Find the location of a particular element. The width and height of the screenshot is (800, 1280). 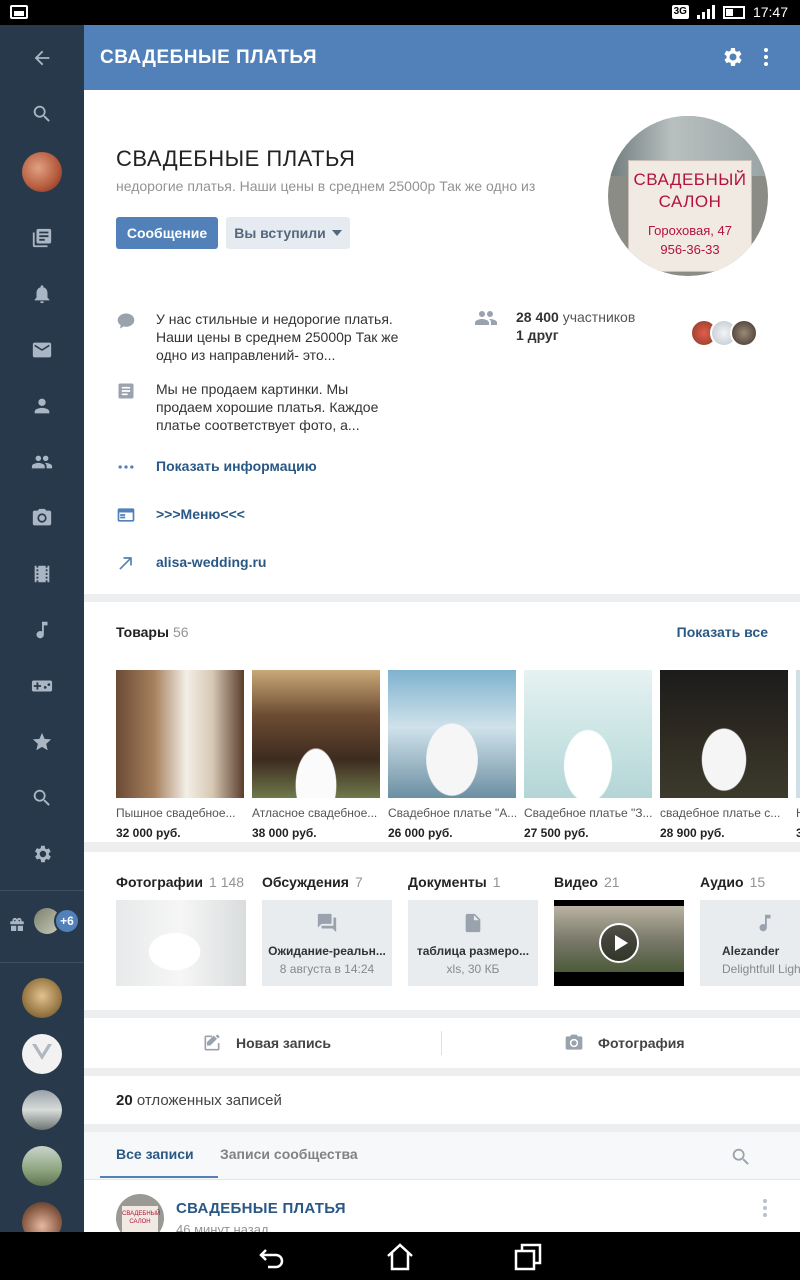

audio-card: Alezander Delightfull Light is located at coordinates (750, 943).